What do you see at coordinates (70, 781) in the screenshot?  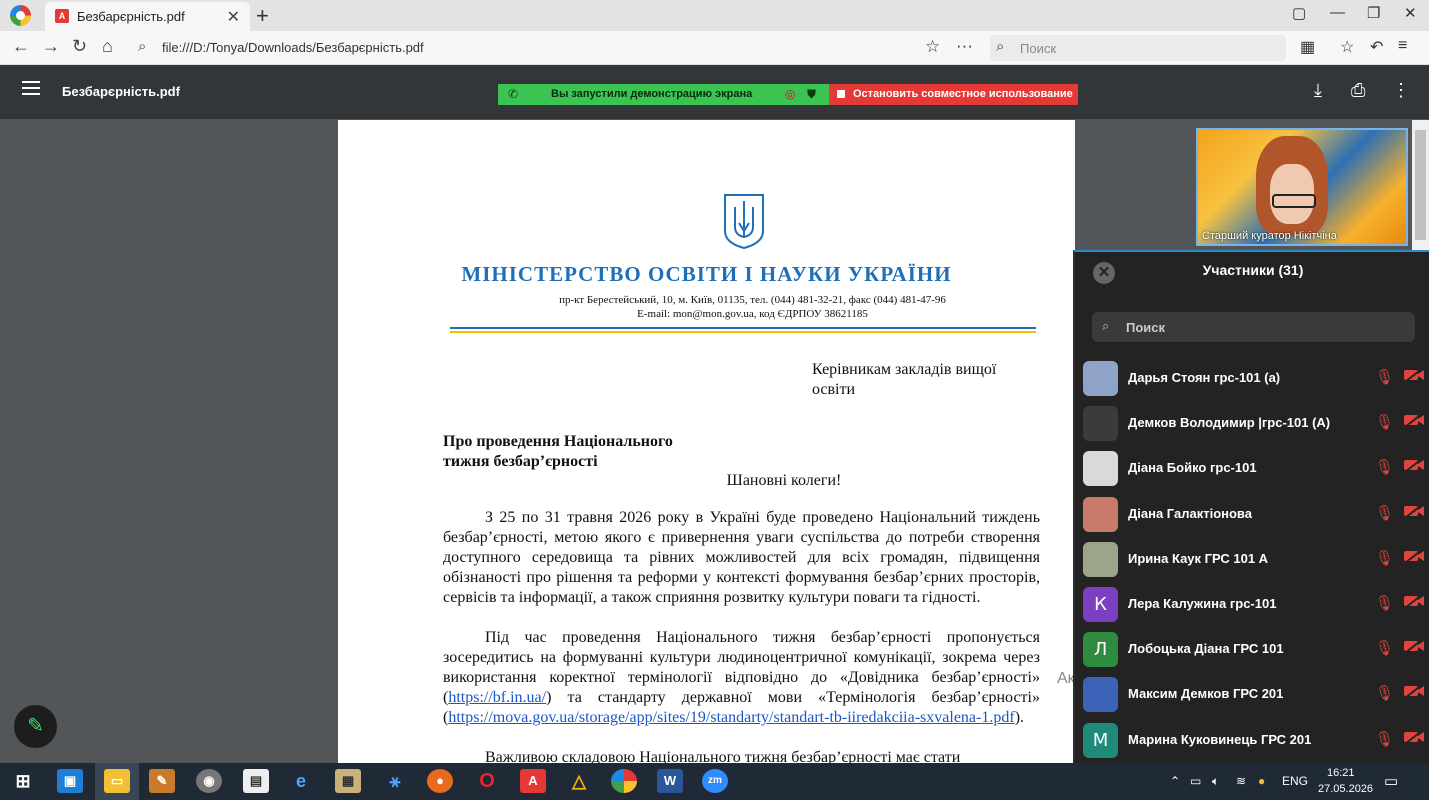 I see `store-icon: ▣` at bounding box center [70, 781].